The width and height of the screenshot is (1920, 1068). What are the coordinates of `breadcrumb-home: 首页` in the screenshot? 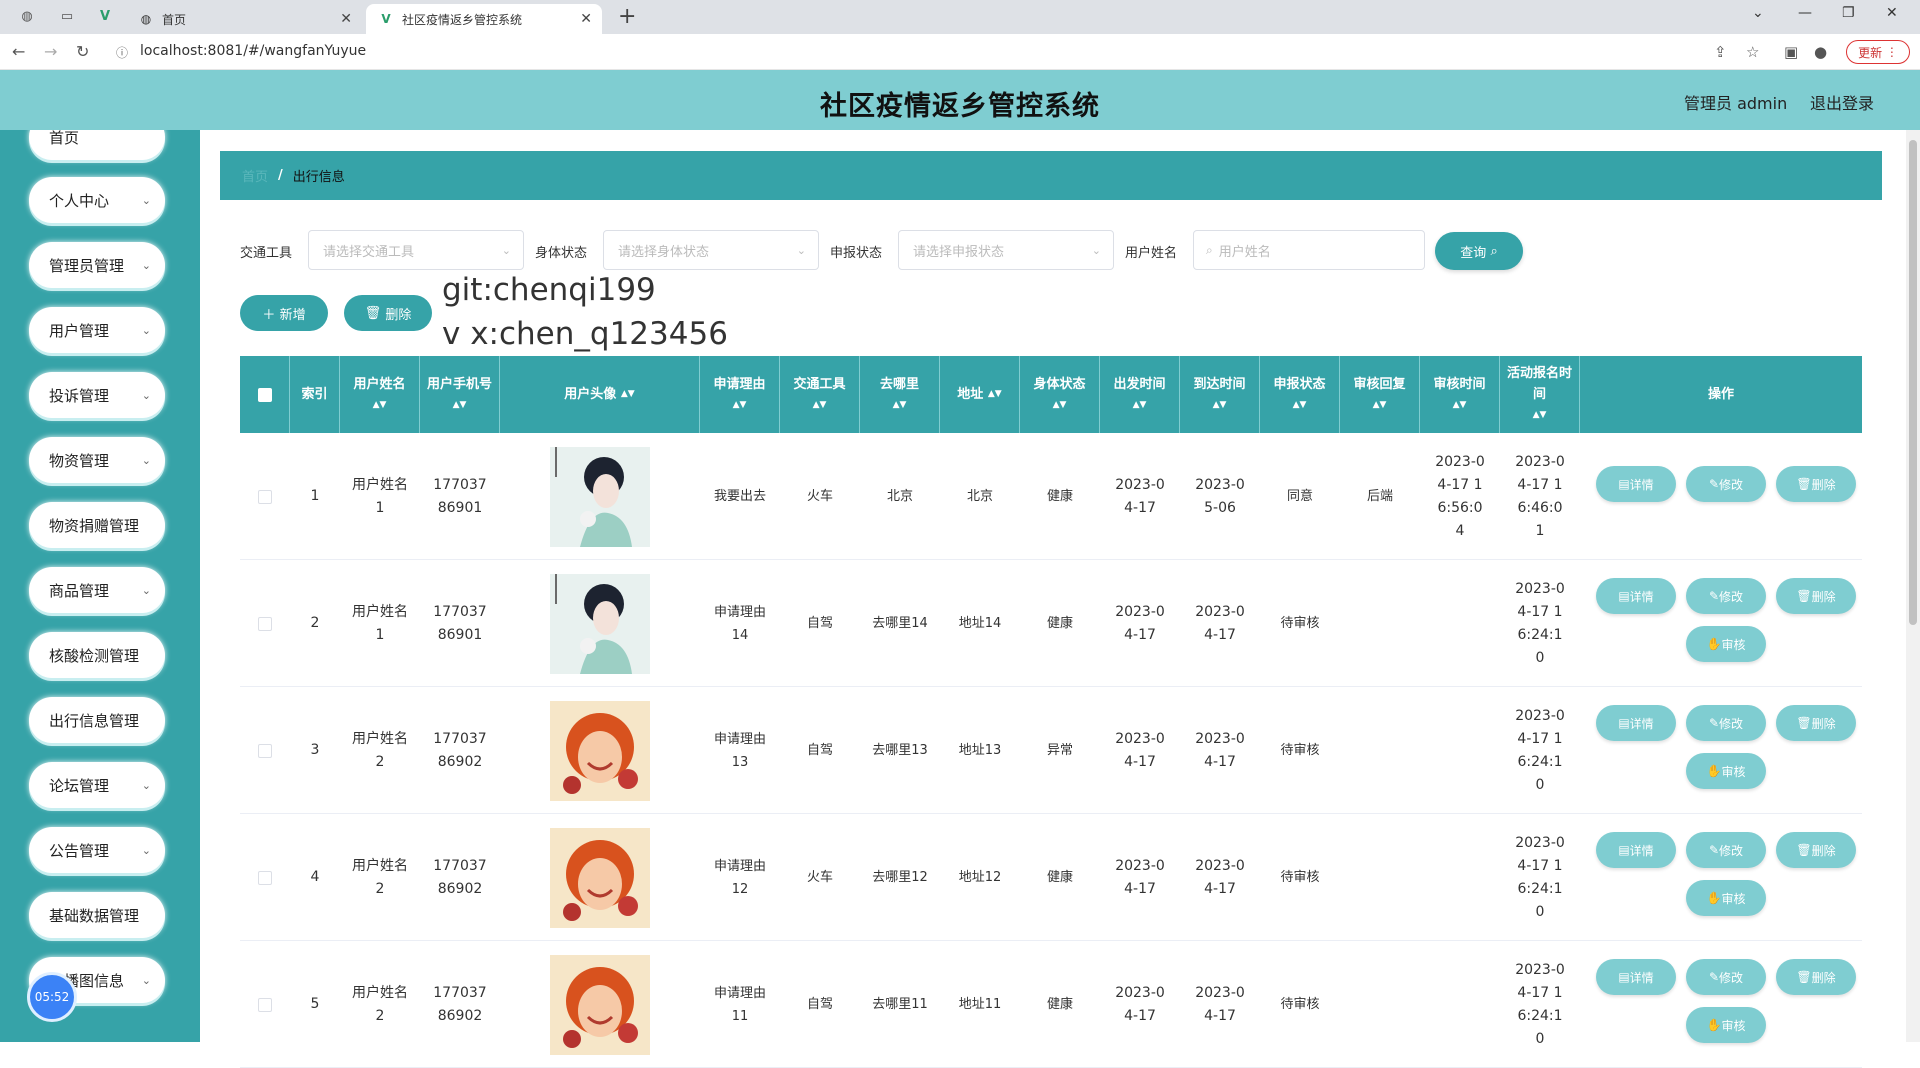 It's located at (255, 175).